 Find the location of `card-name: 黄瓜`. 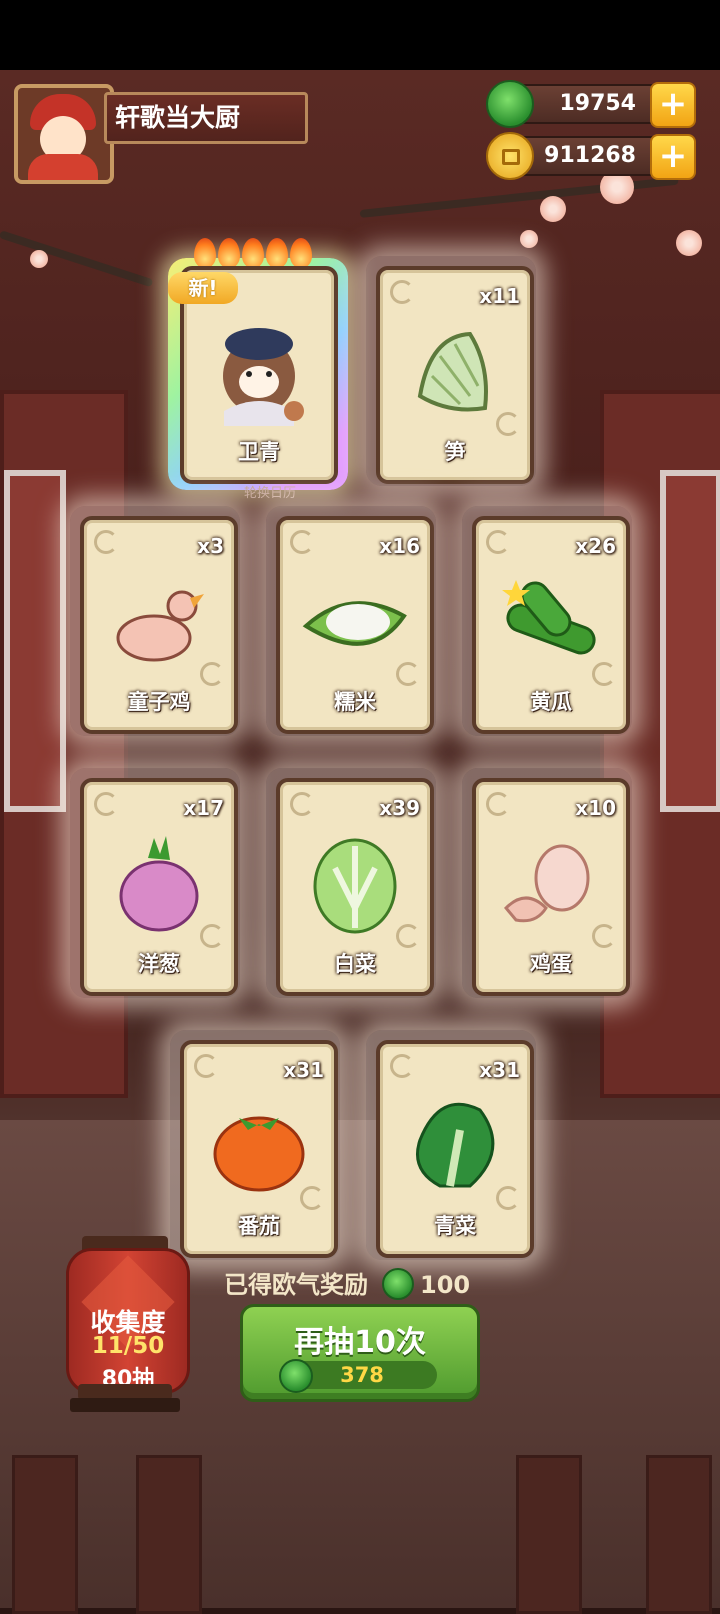

card-name: 黄瓜 is located at coordinates (551, 702).